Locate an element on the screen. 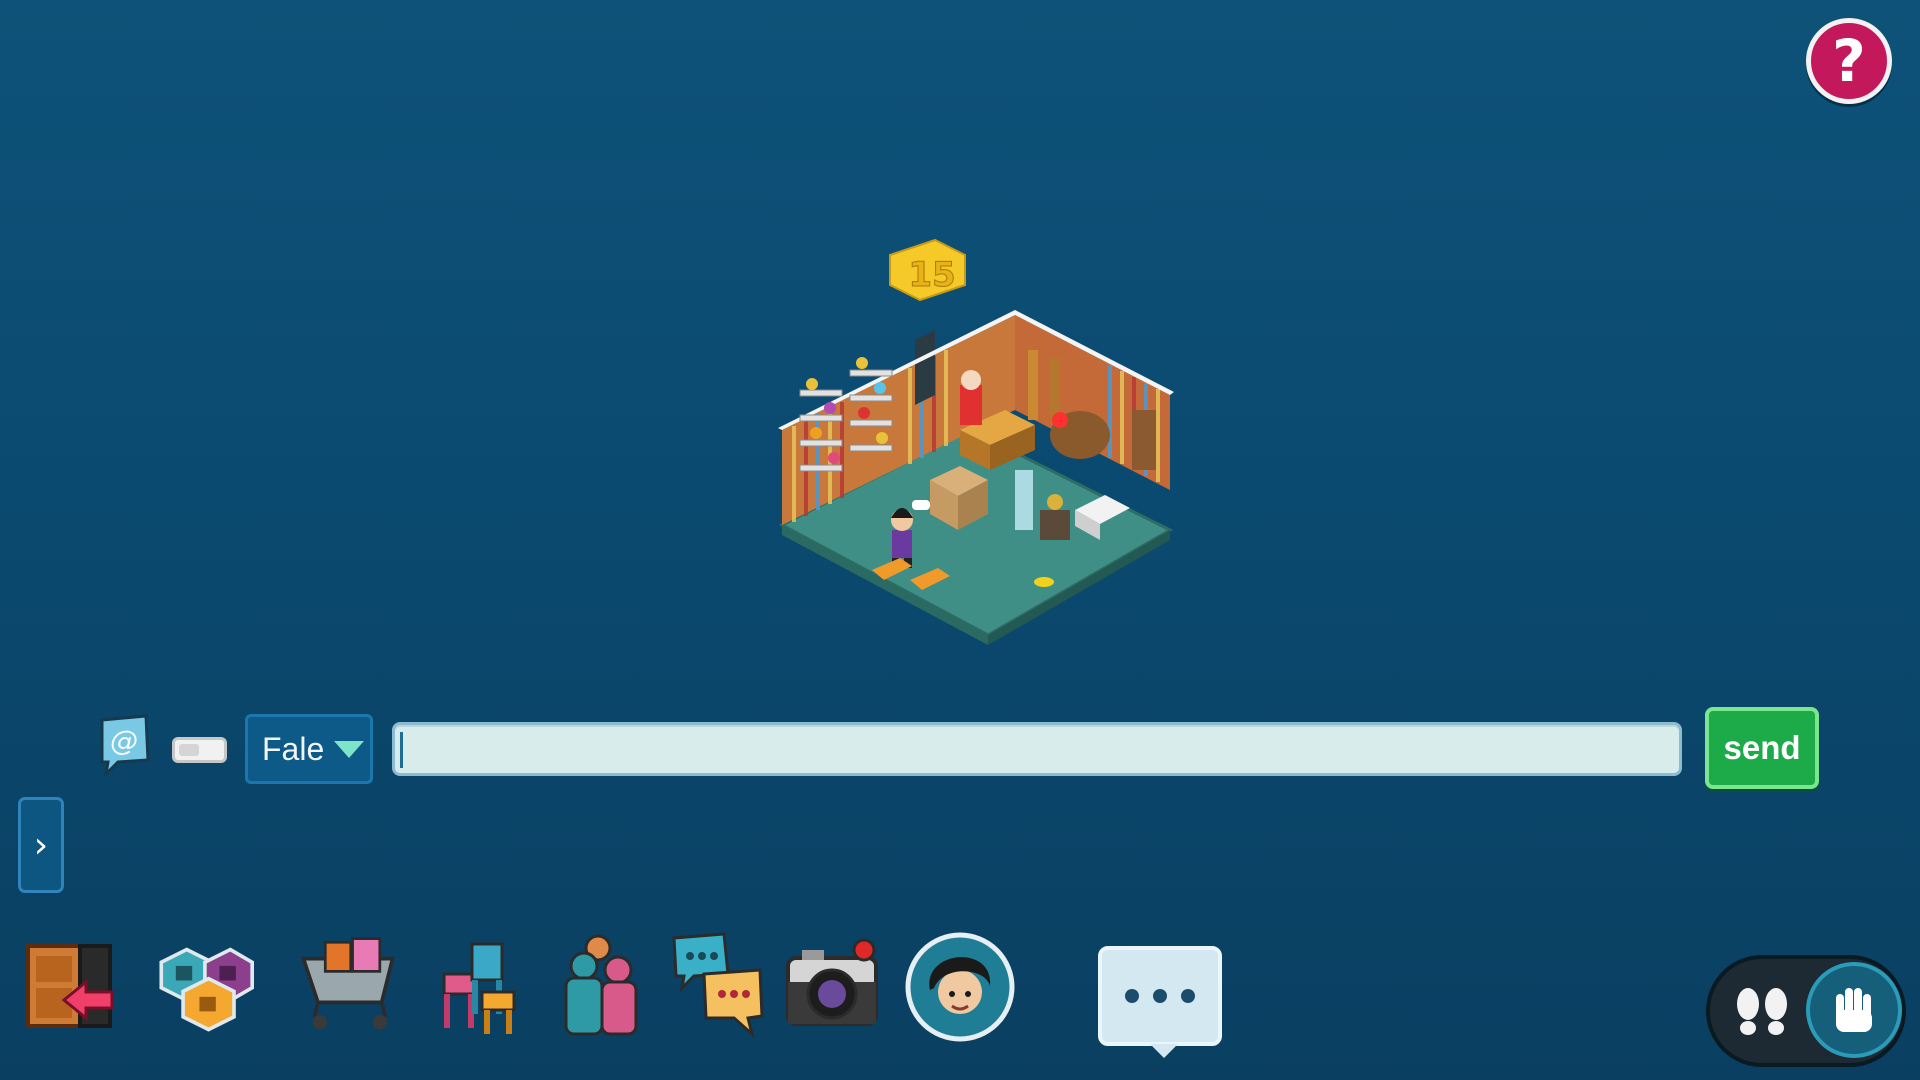  chat-mode-label: Fale is located at coordinates (293, 748).